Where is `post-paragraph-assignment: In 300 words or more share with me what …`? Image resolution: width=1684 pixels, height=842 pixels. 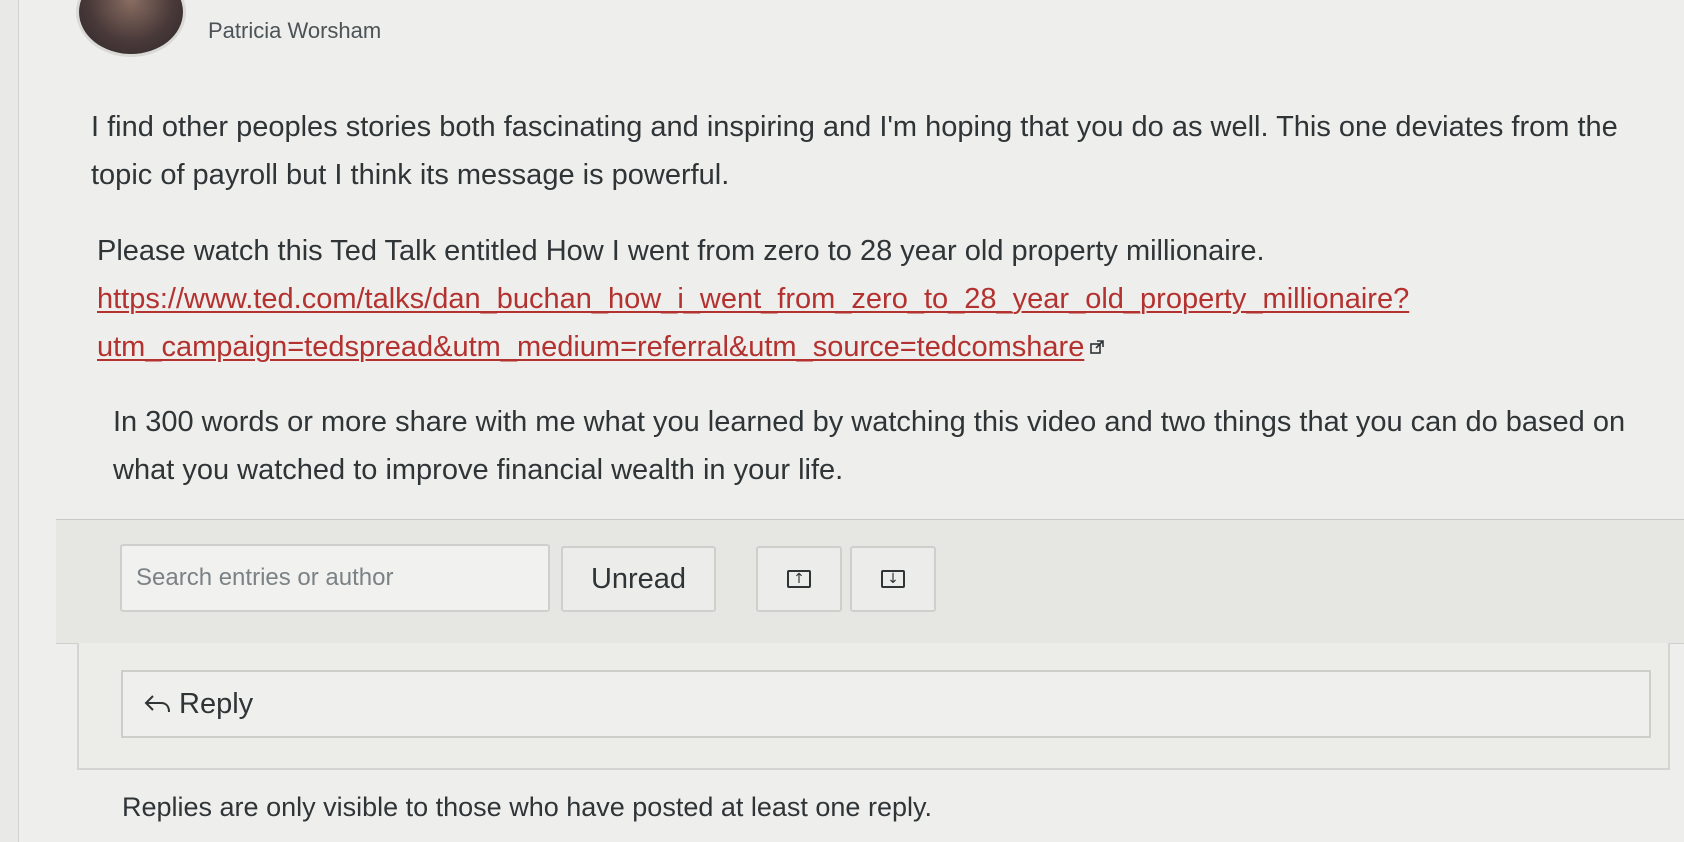 post-paragraph-assignment: In 300 words or more share with me what … is located at coordinates (869, 446).